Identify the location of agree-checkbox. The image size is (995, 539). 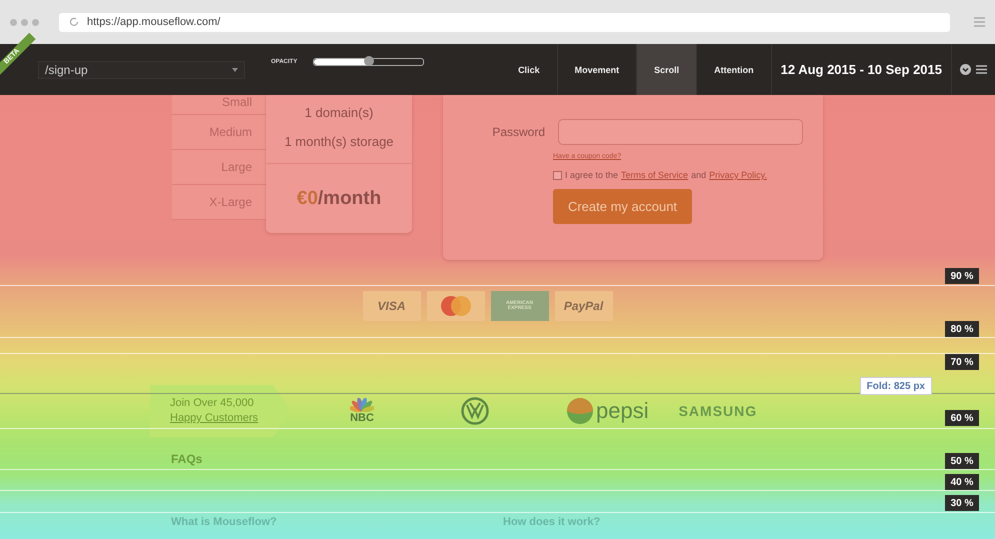
(557, 175).